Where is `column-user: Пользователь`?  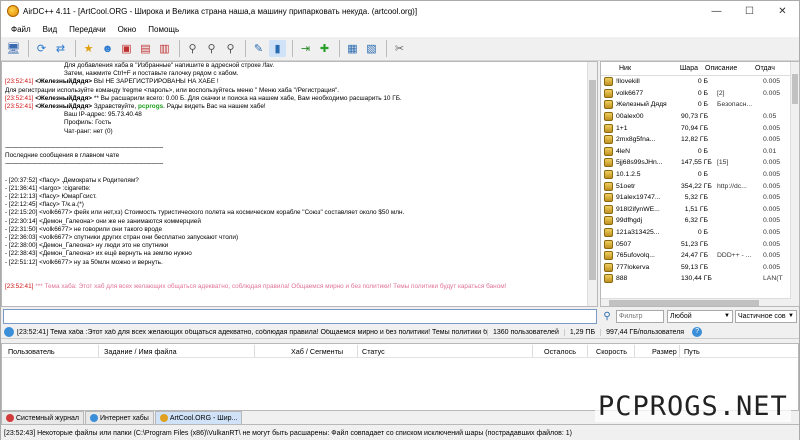 column-user: Пользователь is located at coordinates (31, 351).